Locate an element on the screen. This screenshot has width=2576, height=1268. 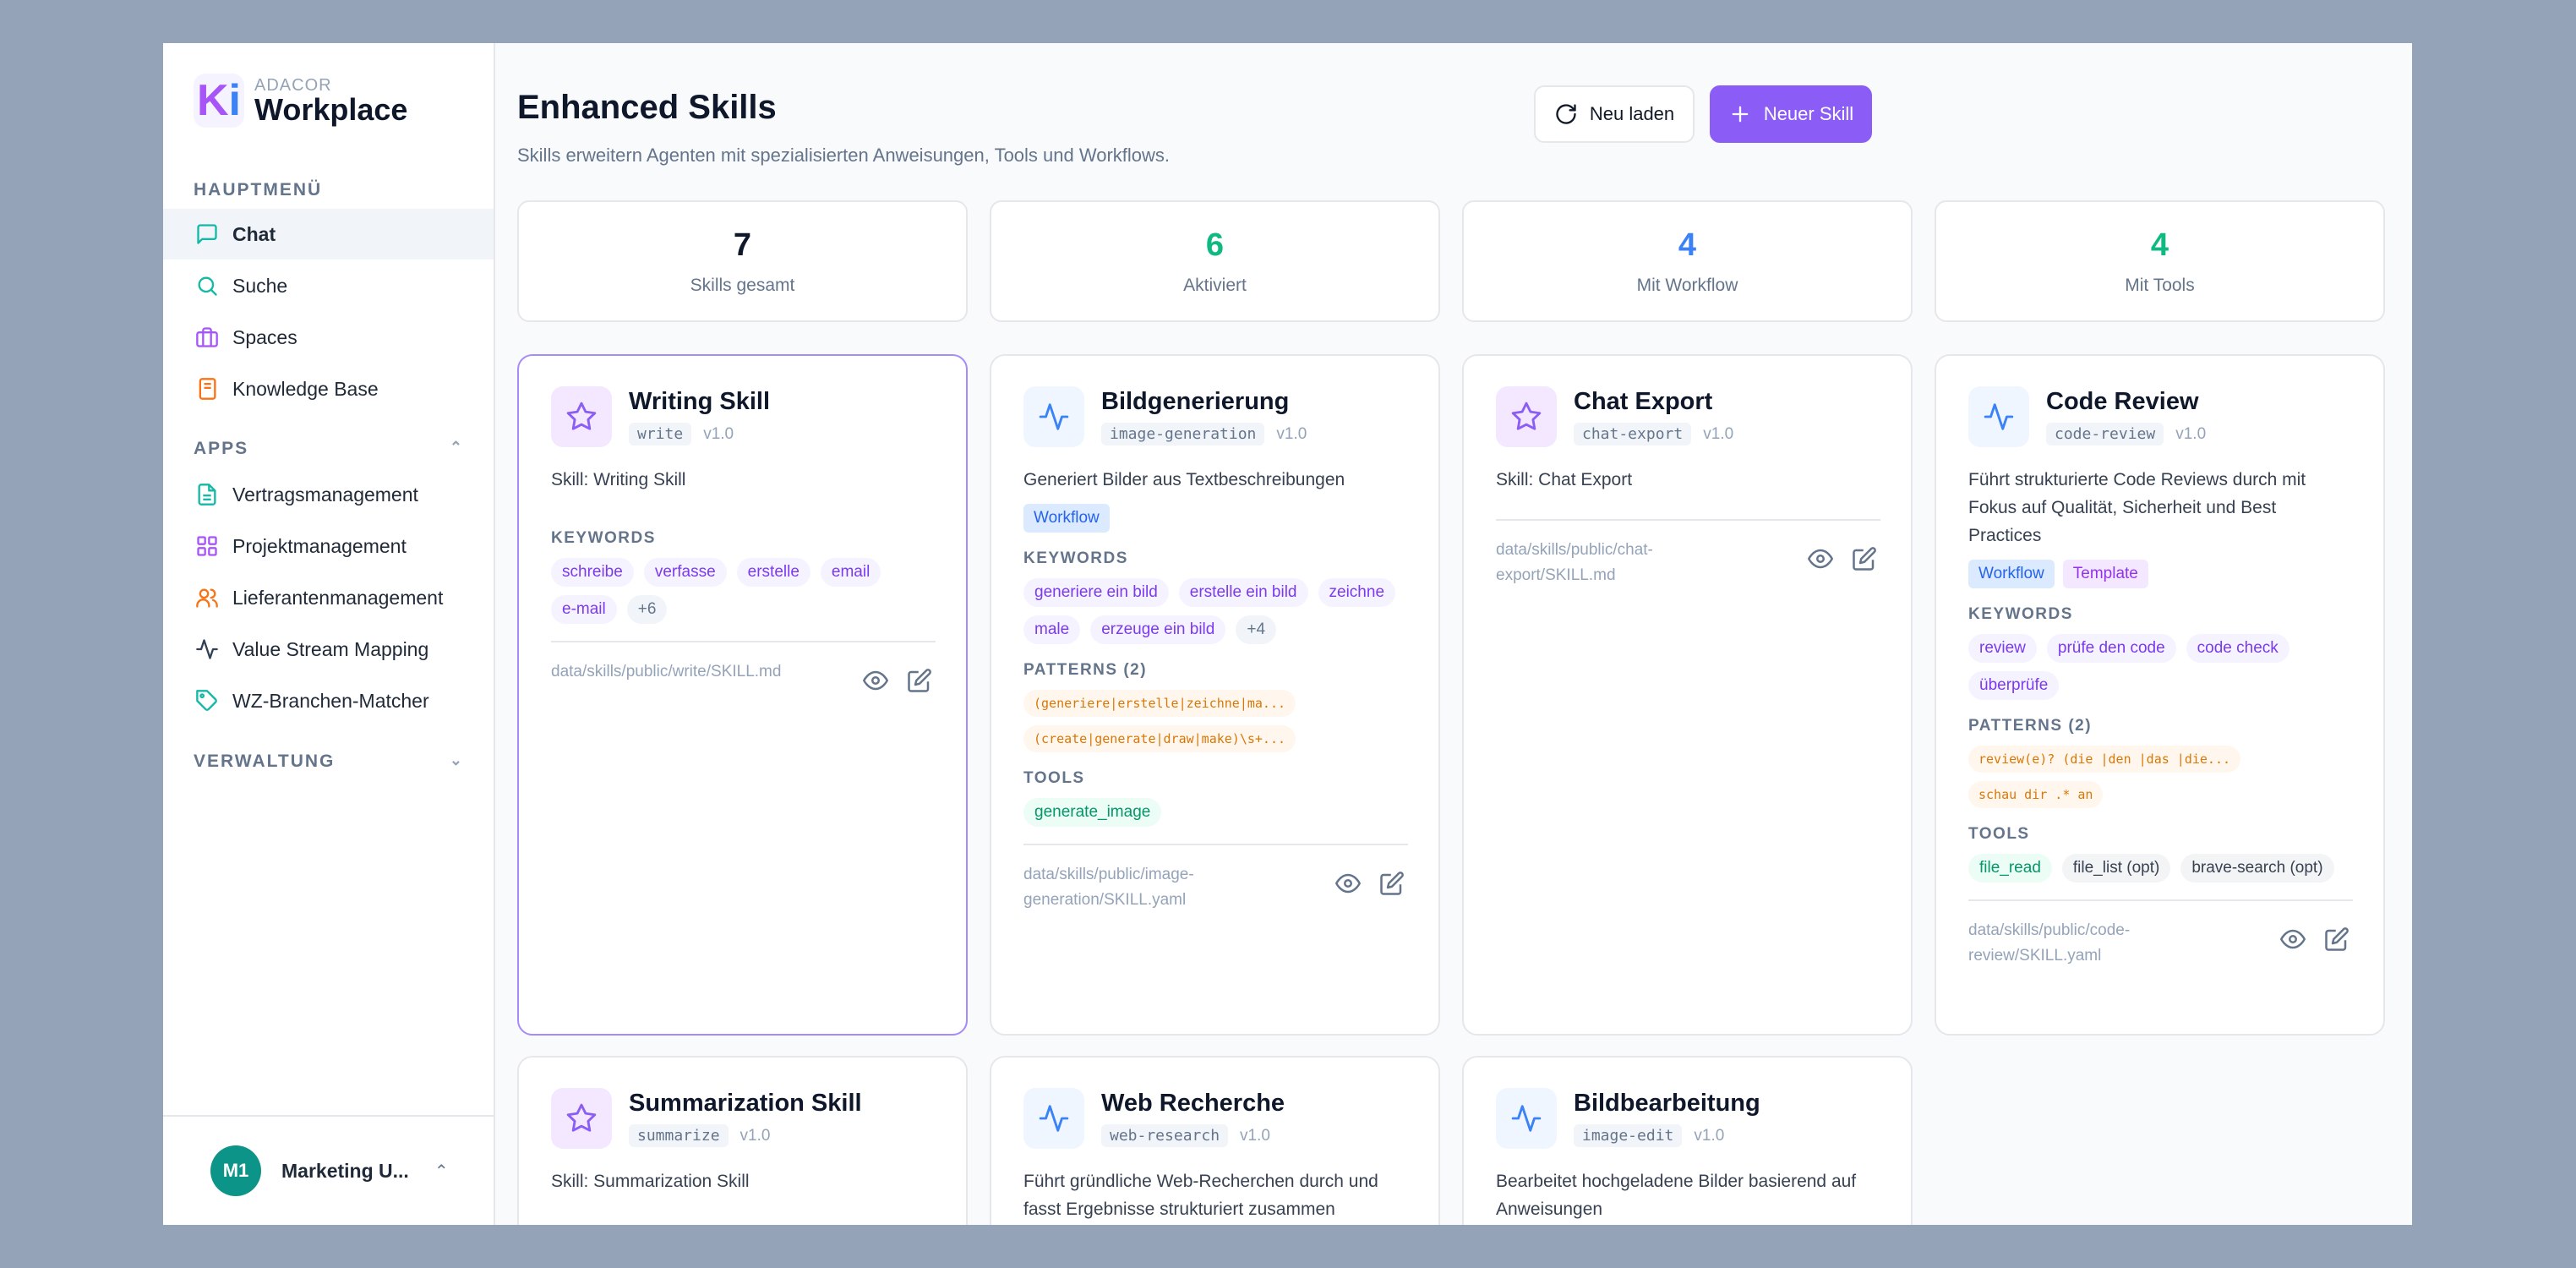
stat-label: Aktiviert is located at coordinates (1215, 285).